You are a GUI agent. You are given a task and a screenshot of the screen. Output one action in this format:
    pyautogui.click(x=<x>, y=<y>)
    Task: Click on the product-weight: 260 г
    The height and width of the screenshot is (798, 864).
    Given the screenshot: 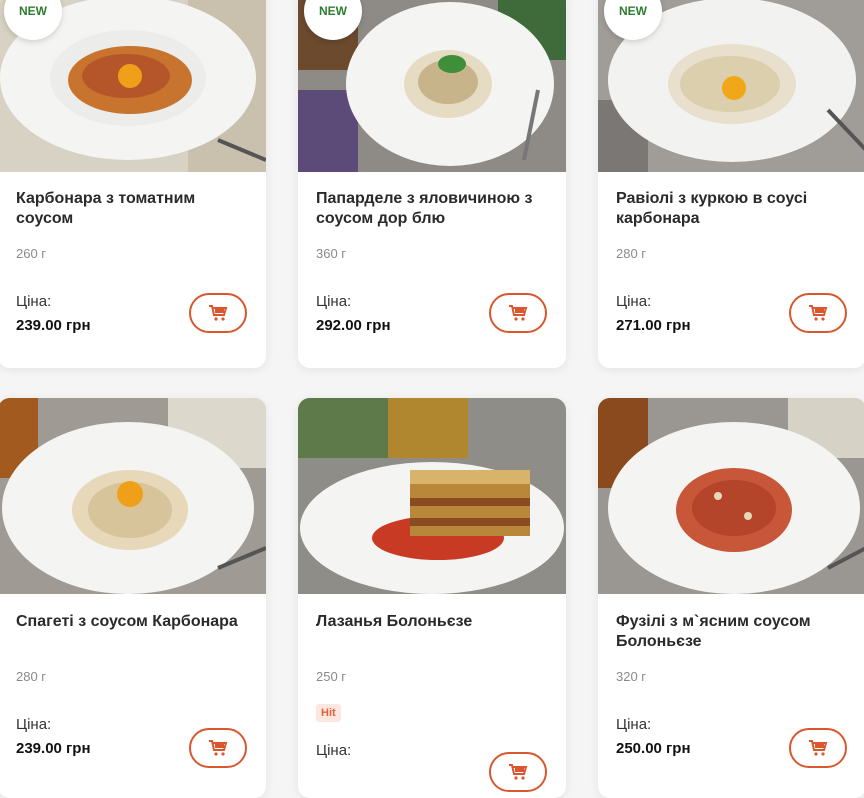 What is the action you would take?
    pyautogui.click(x=31, y=253)
    